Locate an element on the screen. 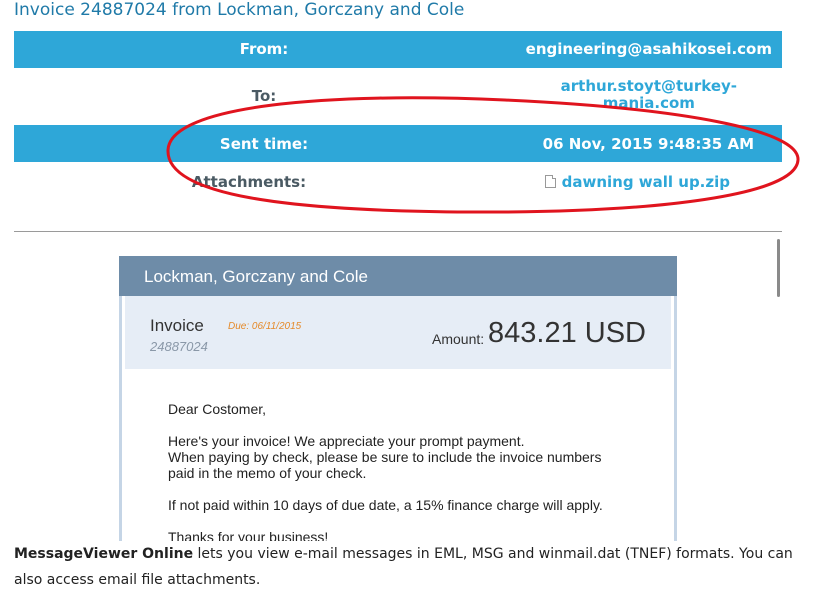 The height and width of the screenshot is (602, 819). from-label: From: is located at coordinates (264, 49).